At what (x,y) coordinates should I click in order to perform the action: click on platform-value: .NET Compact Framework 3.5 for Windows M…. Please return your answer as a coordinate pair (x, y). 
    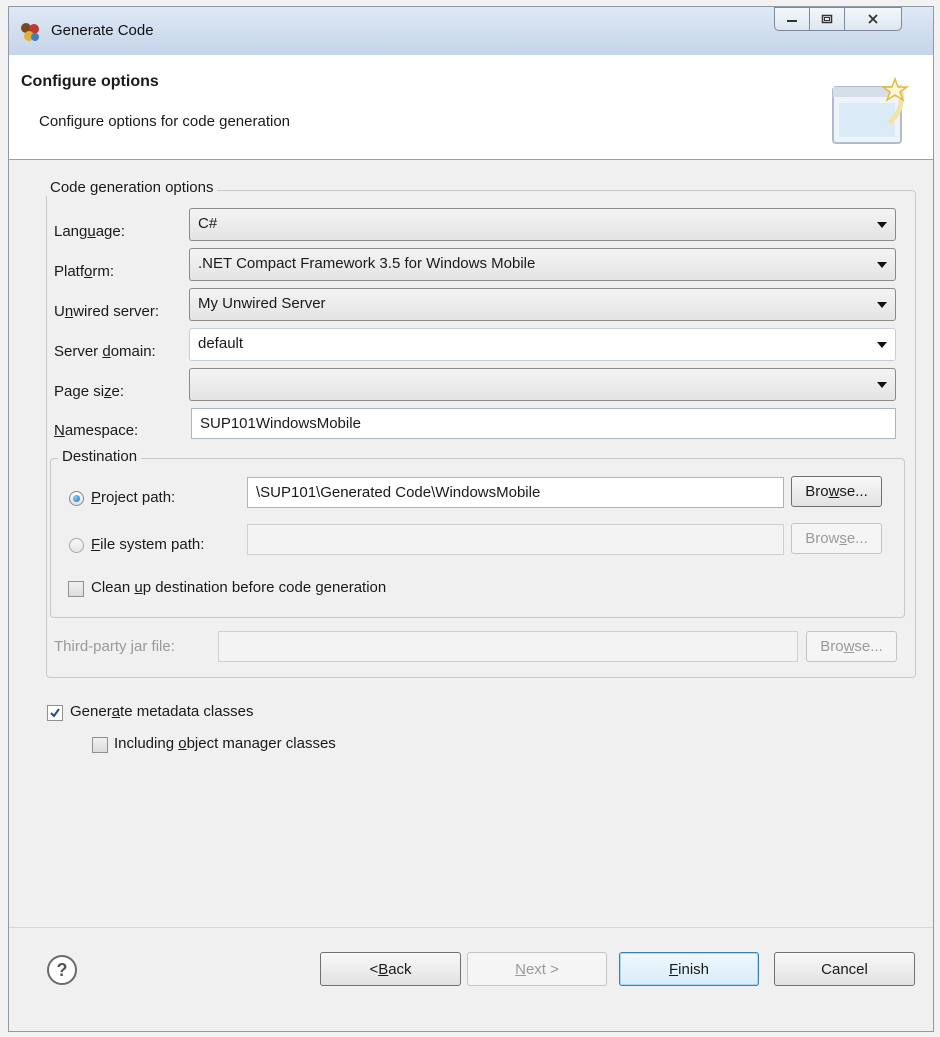
    Looking at the image, I should click on (367, 263).